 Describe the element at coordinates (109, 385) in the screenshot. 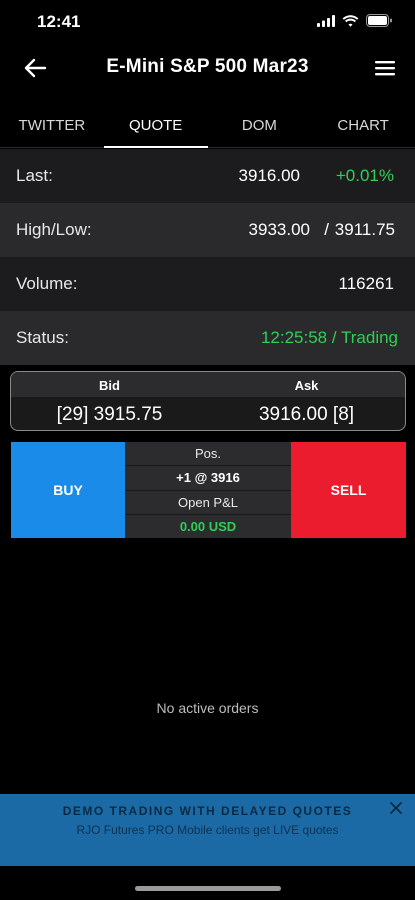

I see `bid-label: Bid` at that location.